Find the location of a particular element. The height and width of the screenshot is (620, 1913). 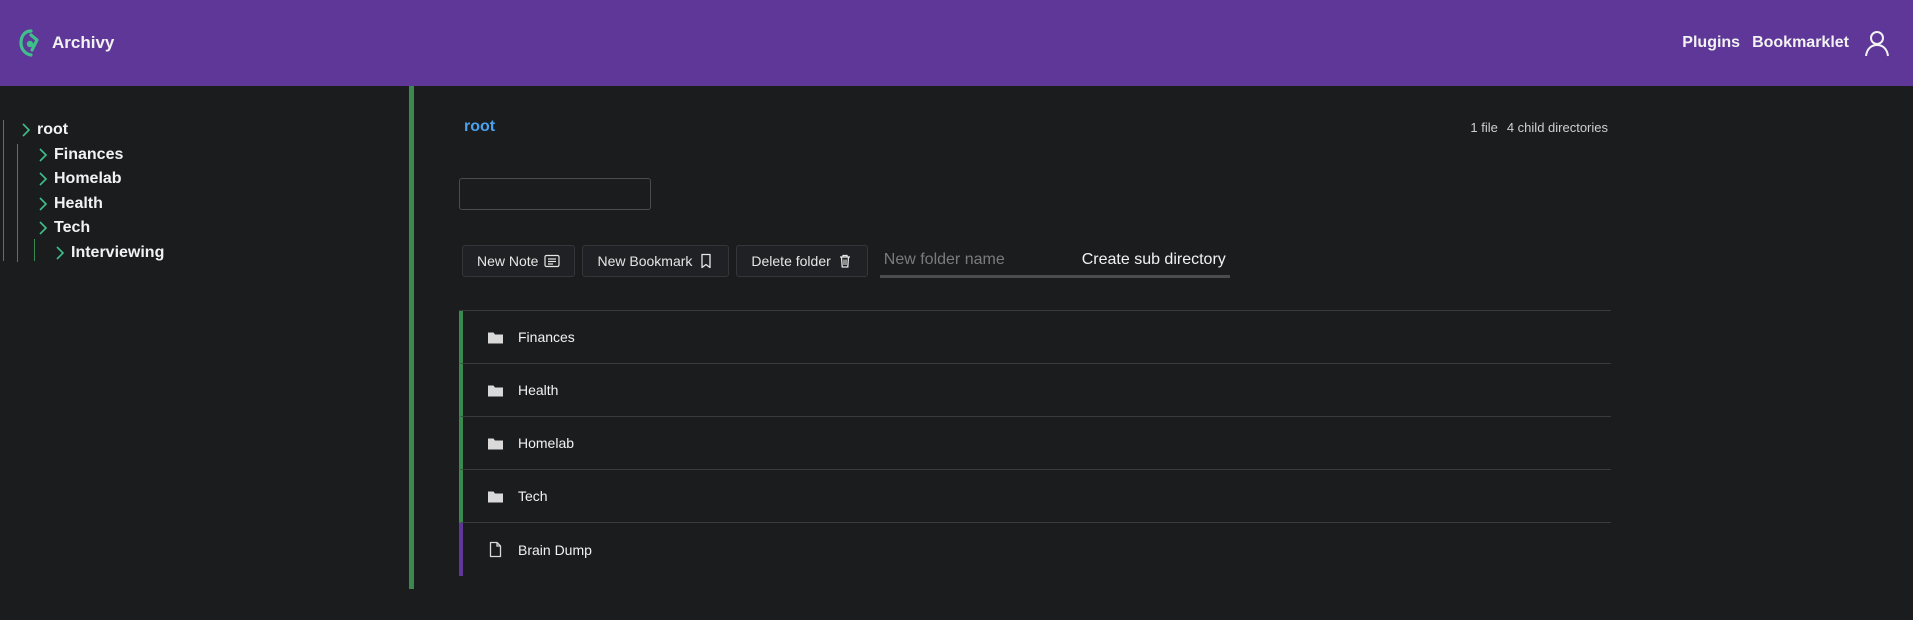

tree-item-health: Health is located at coordinates (83, 204).